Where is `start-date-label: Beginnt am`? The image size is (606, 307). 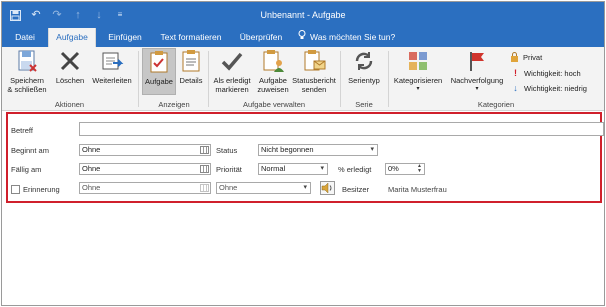
start-date-label: Beginnt am is located at coordinates (30, 150).